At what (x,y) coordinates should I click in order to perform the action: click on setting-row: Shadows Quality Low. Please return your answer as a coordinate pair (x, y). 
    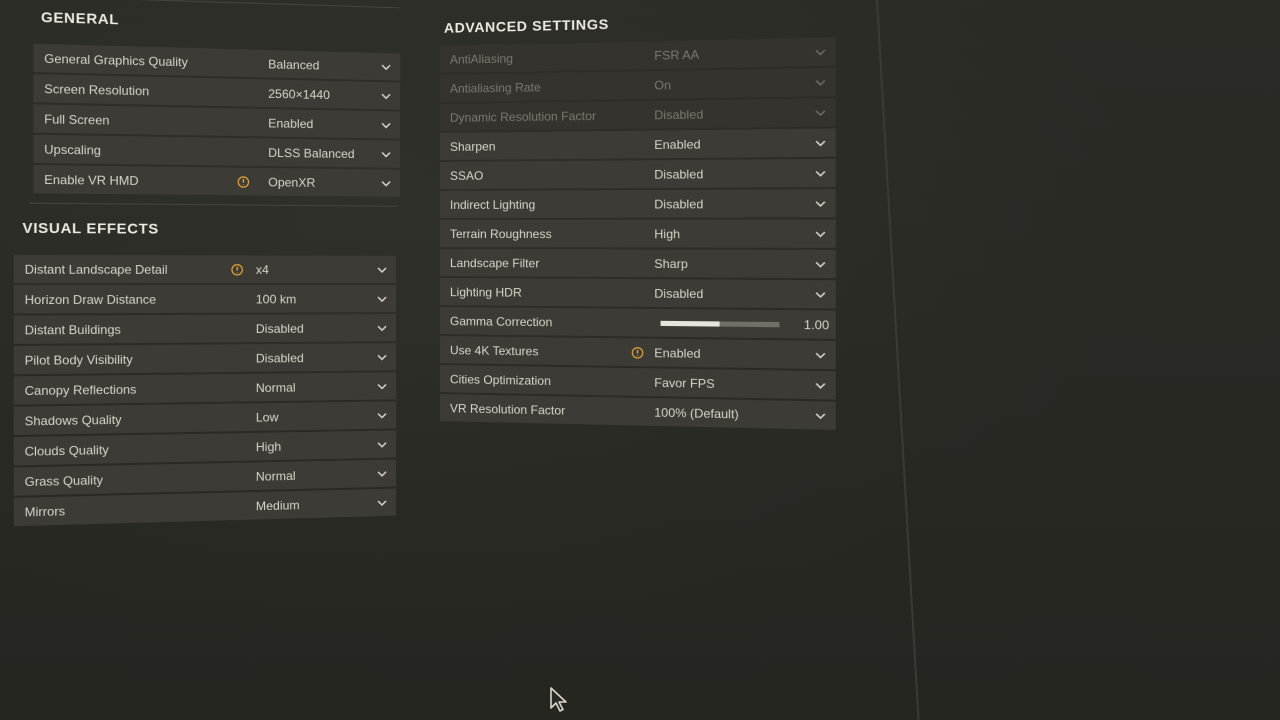
    Looking at the image, I should click on (205, 418).